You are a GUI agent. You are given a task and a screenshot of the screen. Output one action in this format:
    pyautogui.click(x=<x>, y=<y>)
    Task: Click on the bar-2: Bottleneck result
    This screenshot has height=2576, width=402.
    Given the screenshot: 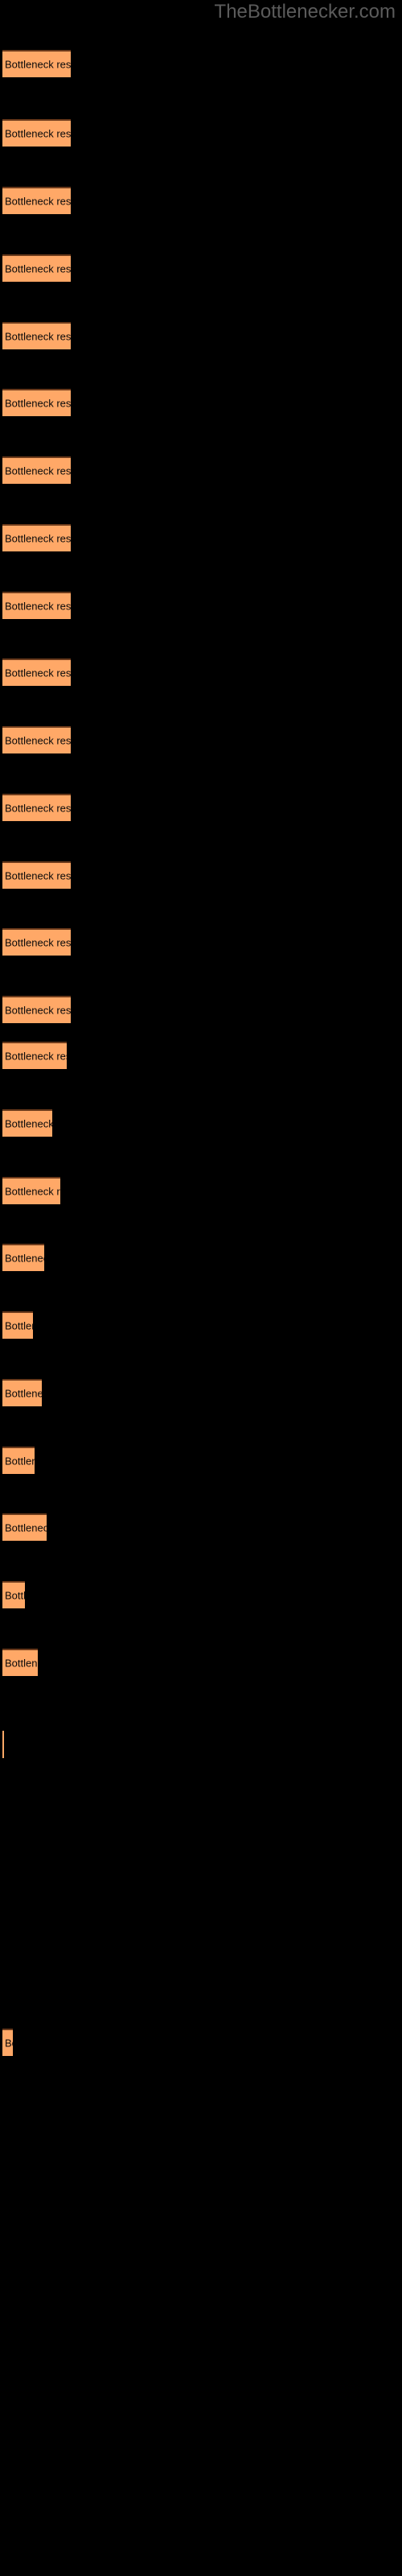 What is the action you would take?
    pyautogui.click(x=36, y=133)
    